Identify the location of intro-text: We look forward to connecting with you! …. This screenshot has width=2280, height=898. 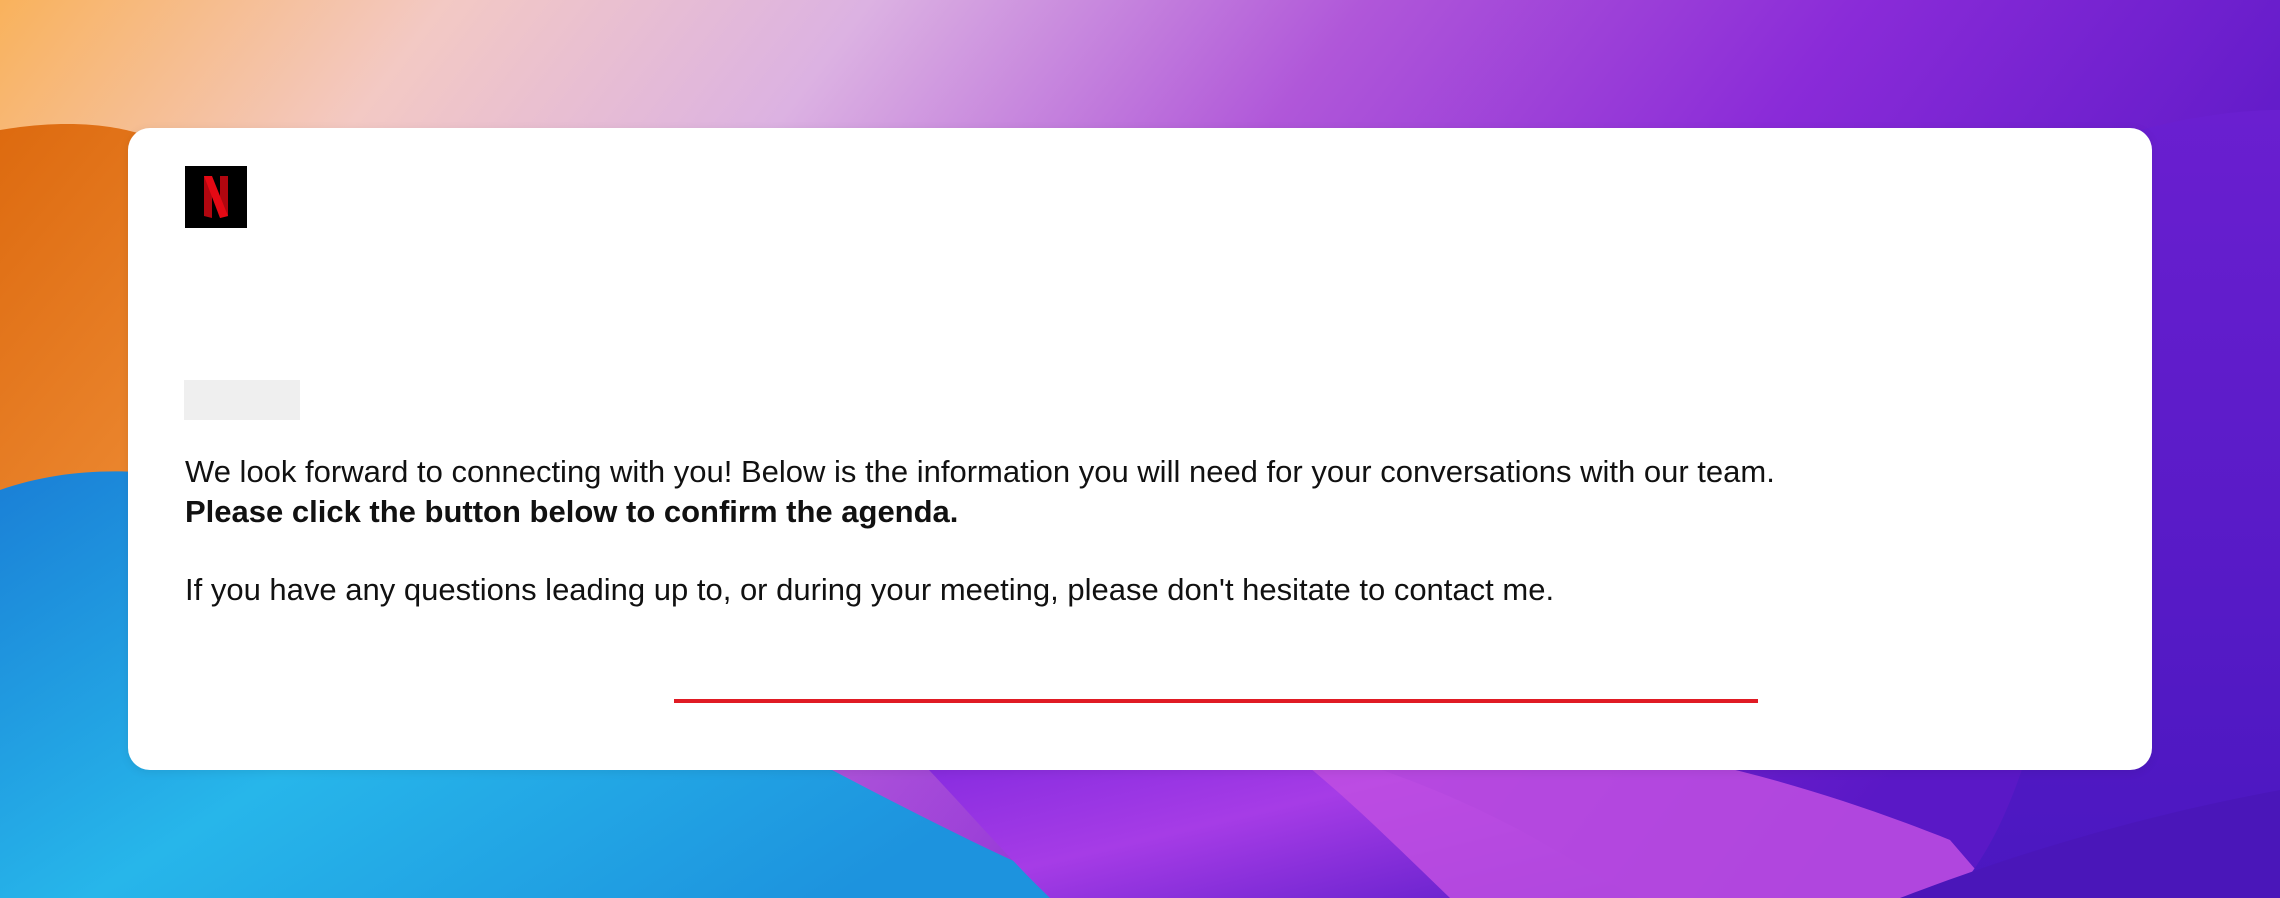
(980, 471).